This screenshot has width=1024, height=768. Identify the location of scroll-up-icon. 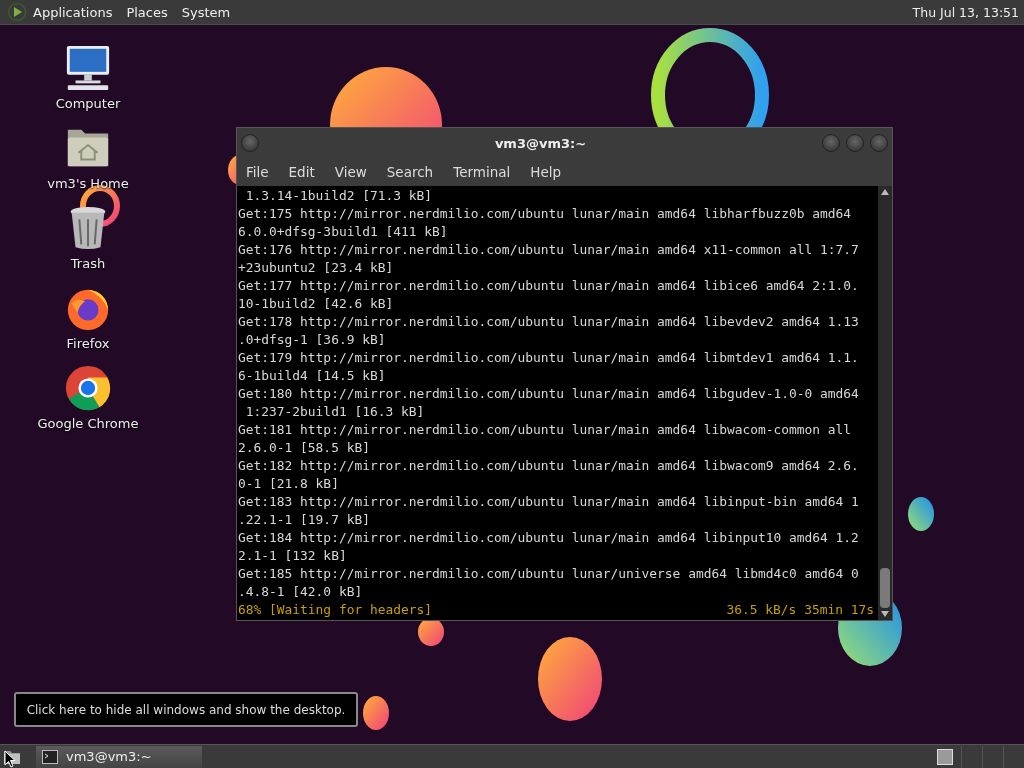
(885, 192).